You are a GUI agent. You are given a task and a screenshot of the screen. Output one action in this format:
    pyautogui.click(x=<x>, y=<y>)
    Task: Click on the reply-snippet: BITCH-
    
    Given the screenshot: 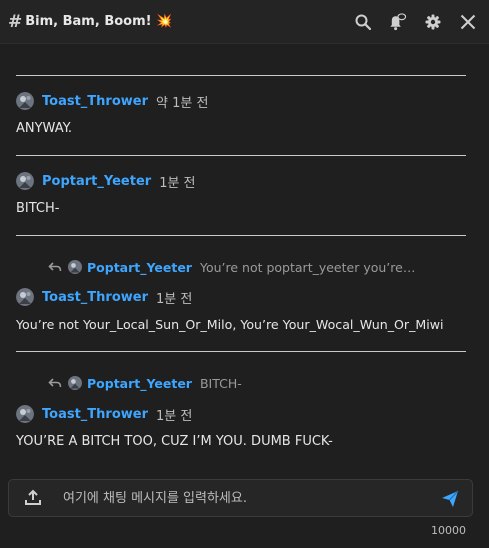 What is the action you would take?
    pyautogui.click(x=220, y=383)
    